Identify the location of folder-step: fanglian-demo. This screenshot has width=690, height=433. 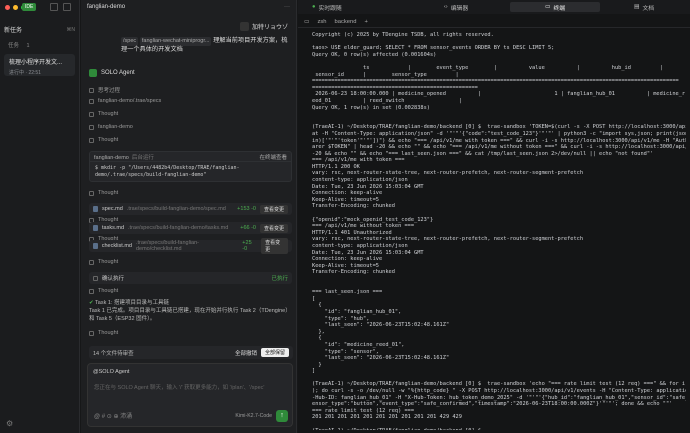
(111, 127).